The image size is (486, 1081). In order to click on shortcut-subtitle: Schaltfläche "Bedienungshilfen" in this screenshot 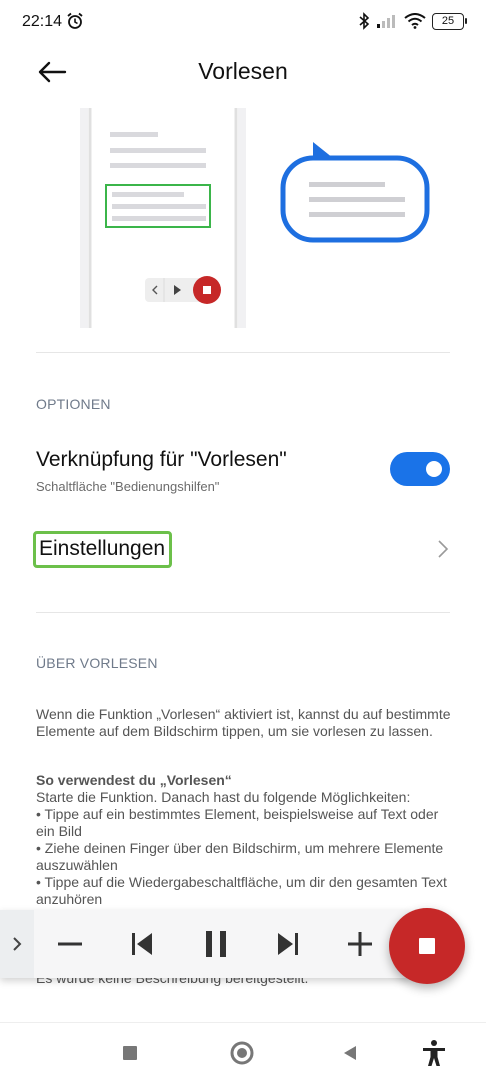, I will do `click(128, 486)`.